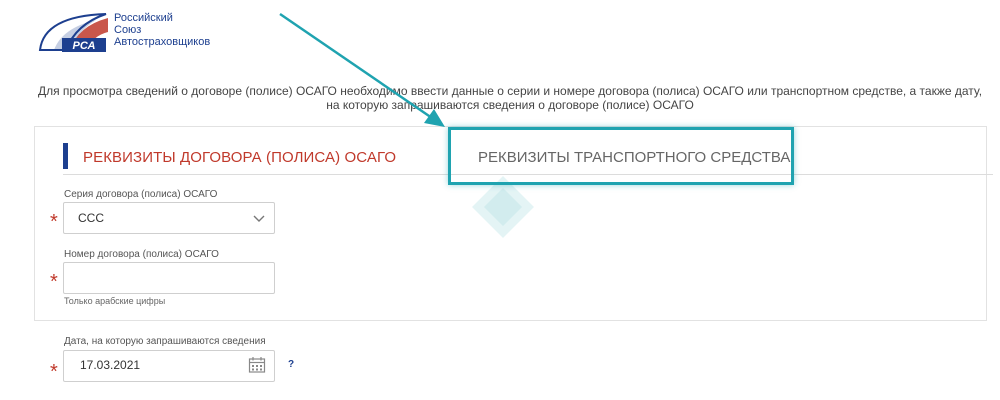  What do you see at coordinates (65, 156) in the screenshot?
I see `active-tab-marker` at bounding box center [65, 156].